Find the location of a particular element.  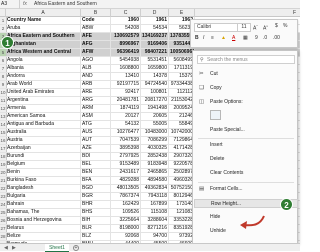

formula-input: Africa Eastern and Southern is located at coordinates (65, 4).